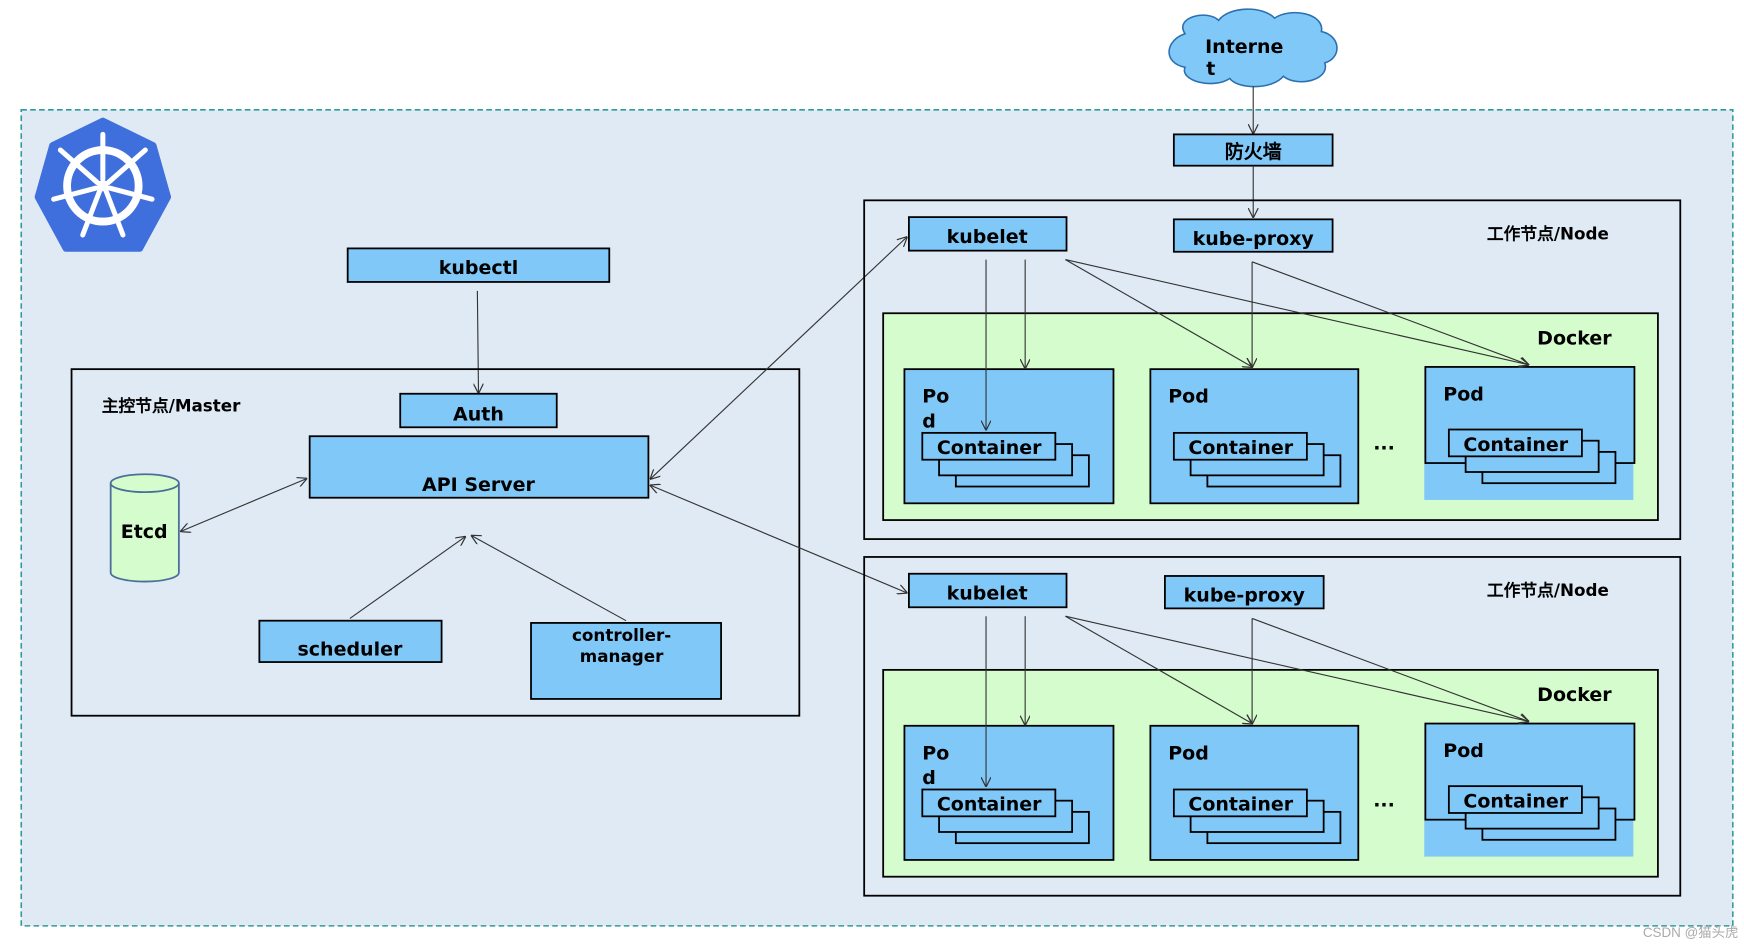 This screenshot has height=944, width=1744. Describe the element at coordinates (1691, 932) in the screenshot. I see `watermark: CSDN @猫头虎` at that location.